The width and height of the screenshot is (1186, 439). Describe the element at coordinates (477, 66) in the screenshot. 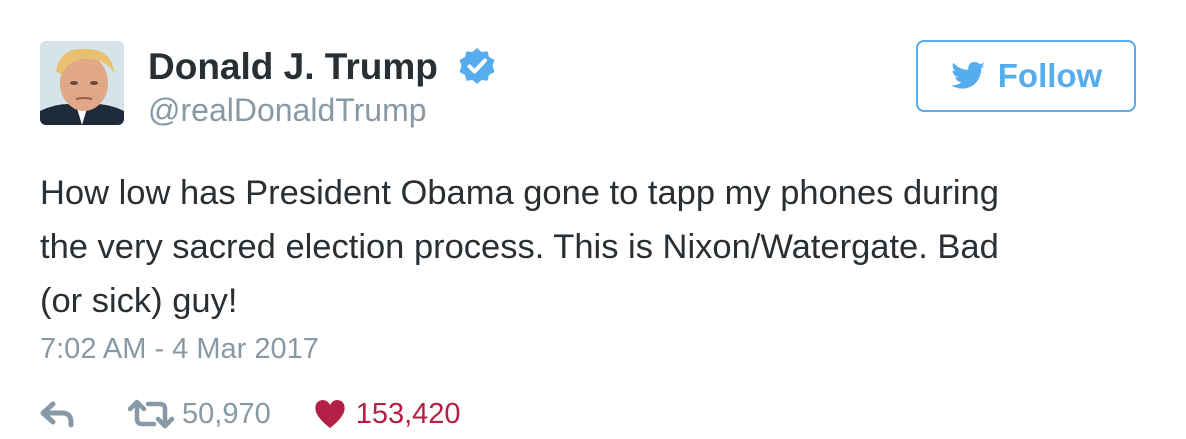

I see `verified-badge-icon` at that location.